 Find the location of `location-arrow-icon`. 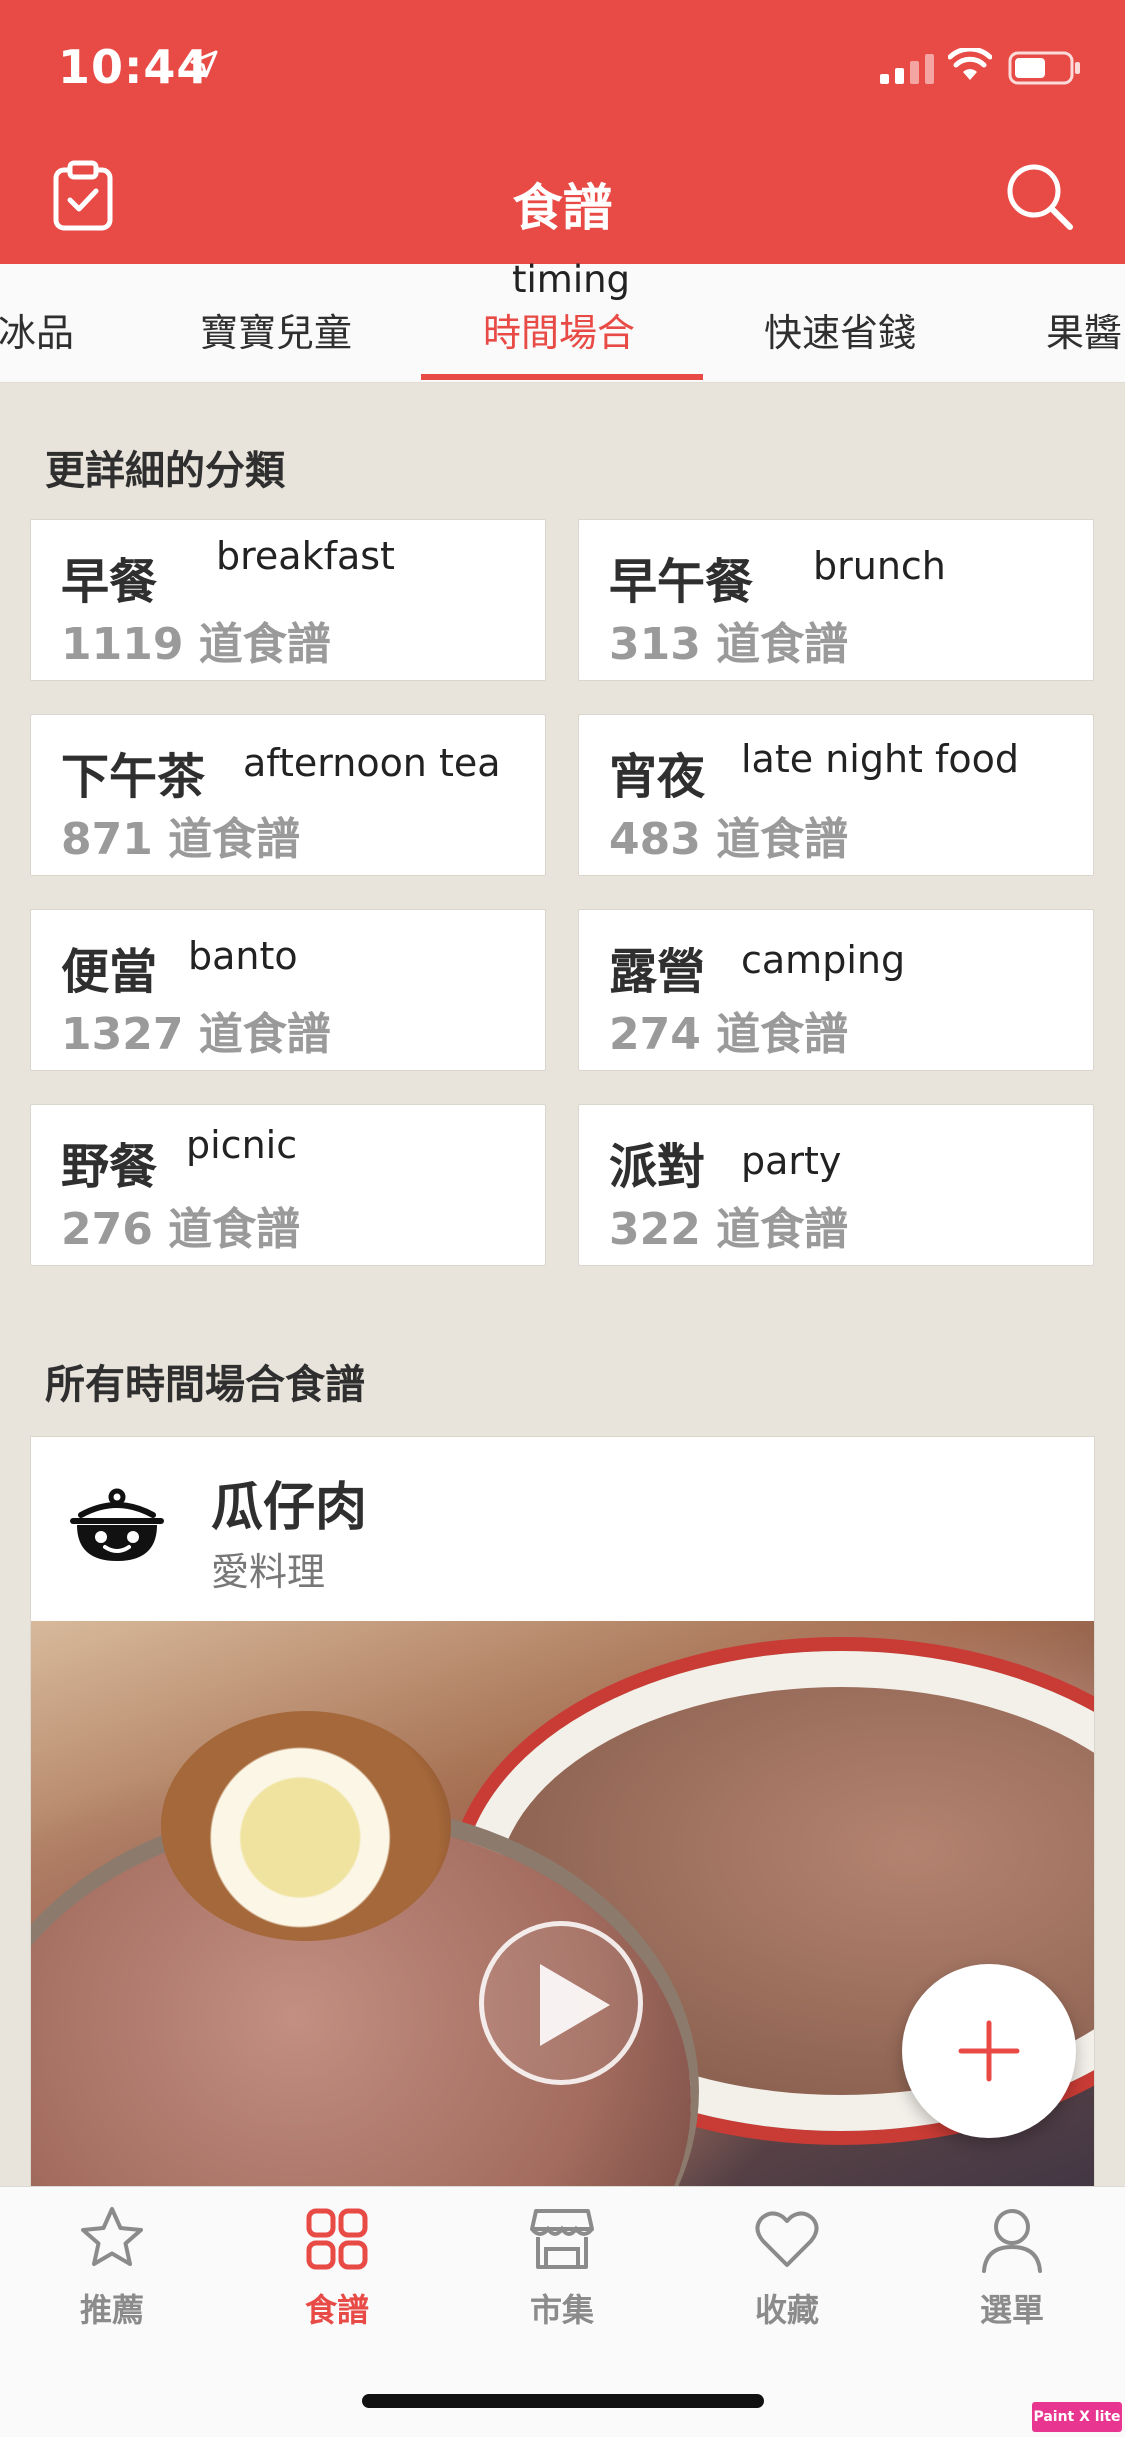

location-arrow-icon is located at coordinates (204, 64).